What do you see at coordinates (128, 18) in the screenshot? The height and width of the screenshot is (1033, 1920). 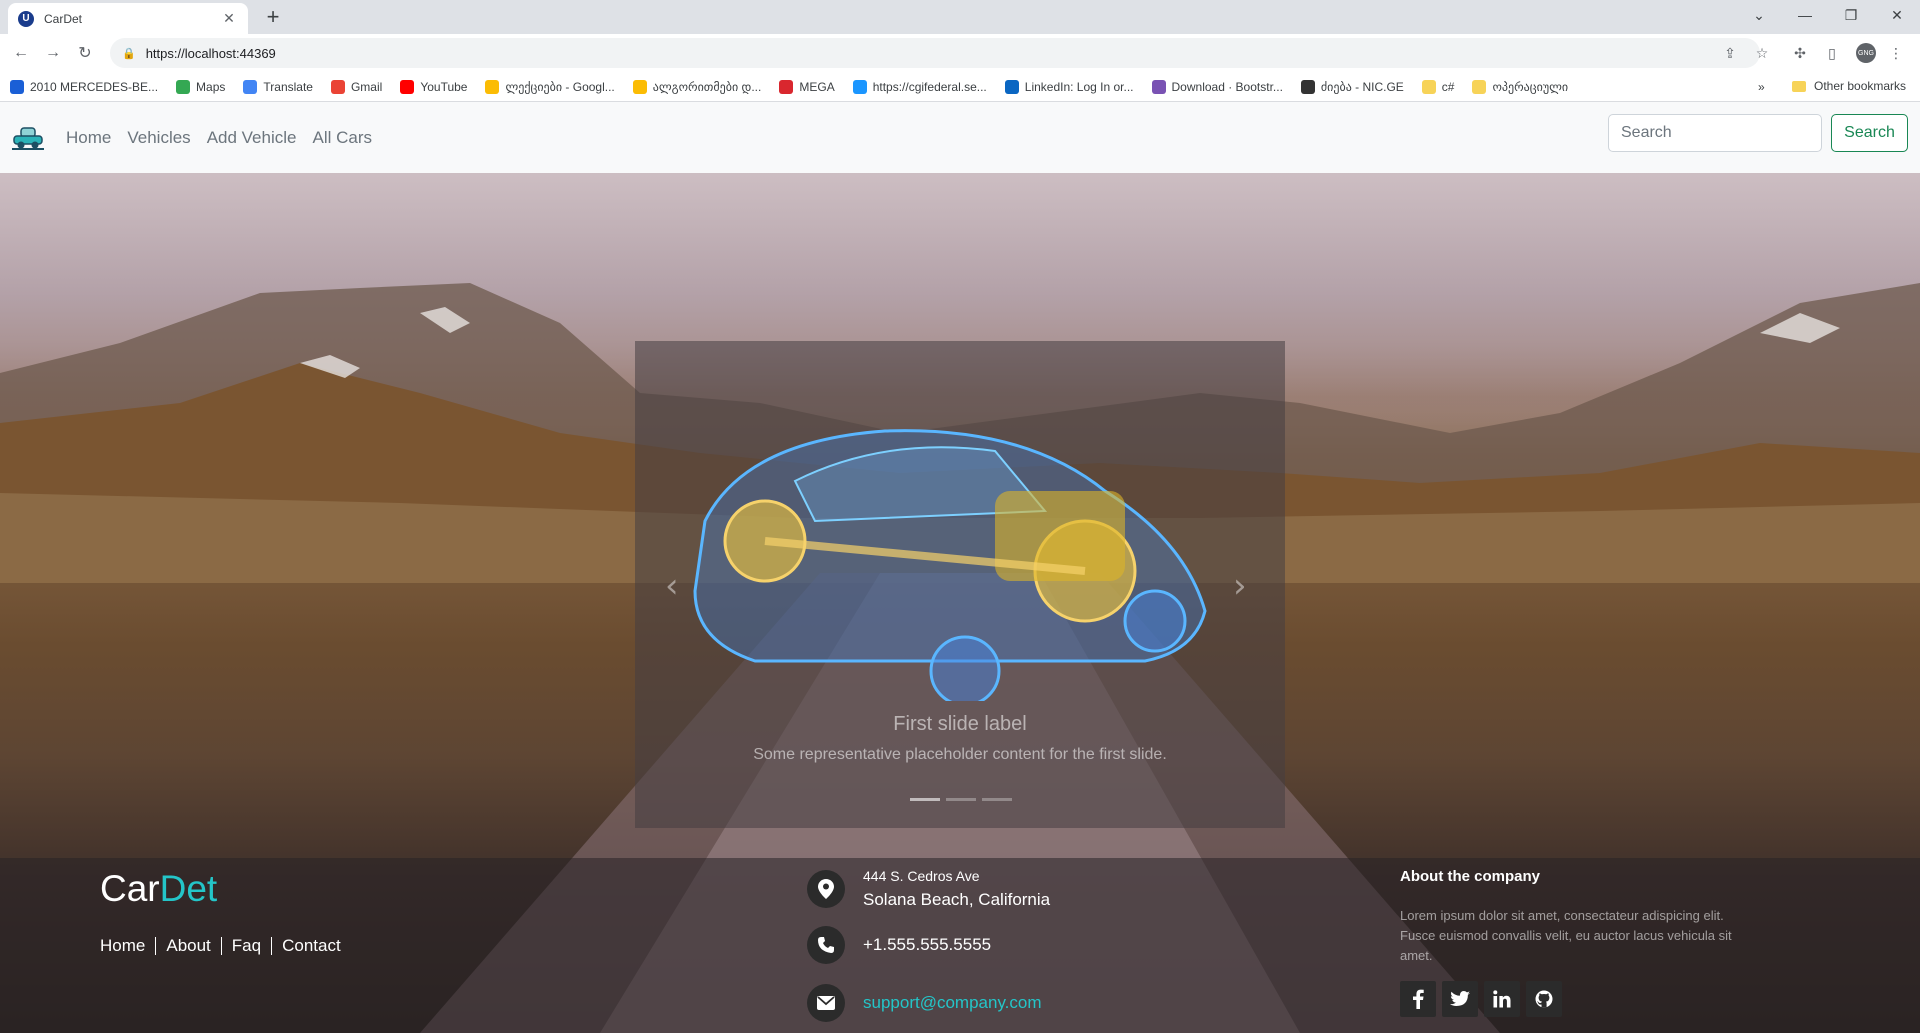 I see `browser-tab-active: U CarDet ✕` at bounding box center [128, 18].